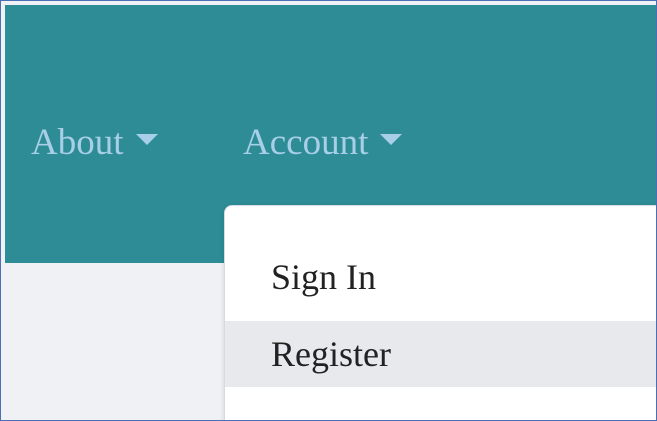  I want to click on nav-item-account: Account, so click(323, 143).